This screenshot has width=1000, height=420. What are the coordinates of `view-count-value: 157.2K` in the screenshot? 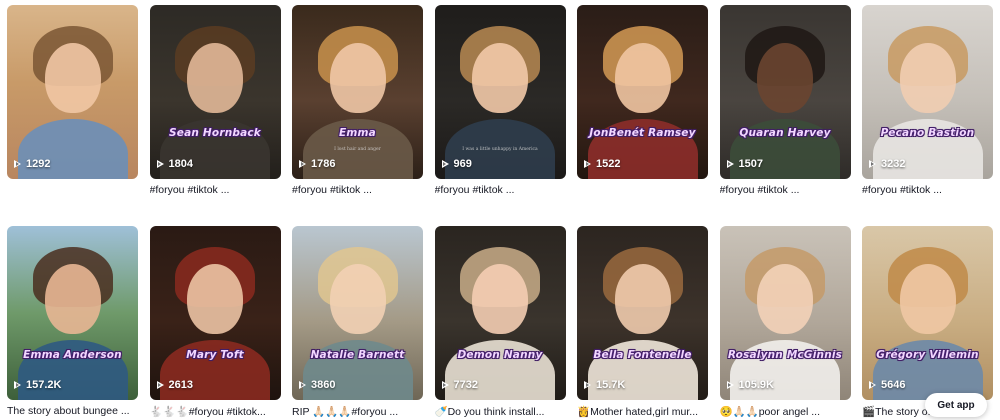 It's located at (44, 385).